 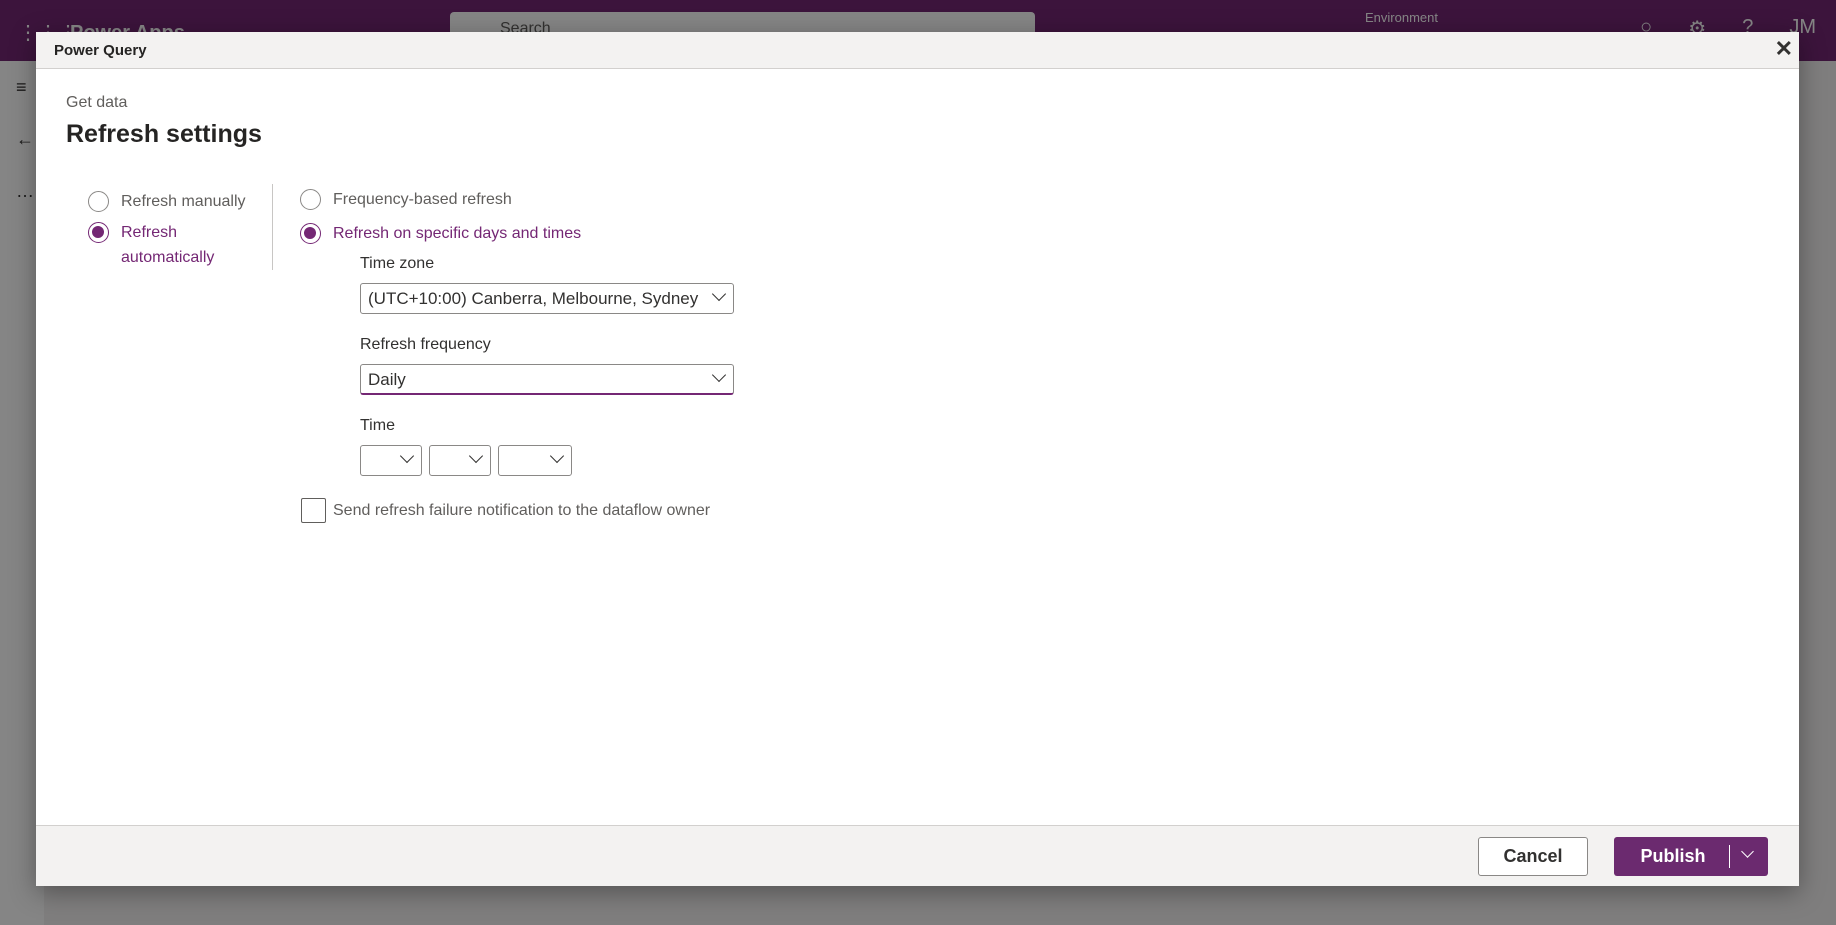 What do you see at coordinates (917, 50) in the screenshot?
I see `dialog-header: Power Query ✕` at bounding box center [917, 50].